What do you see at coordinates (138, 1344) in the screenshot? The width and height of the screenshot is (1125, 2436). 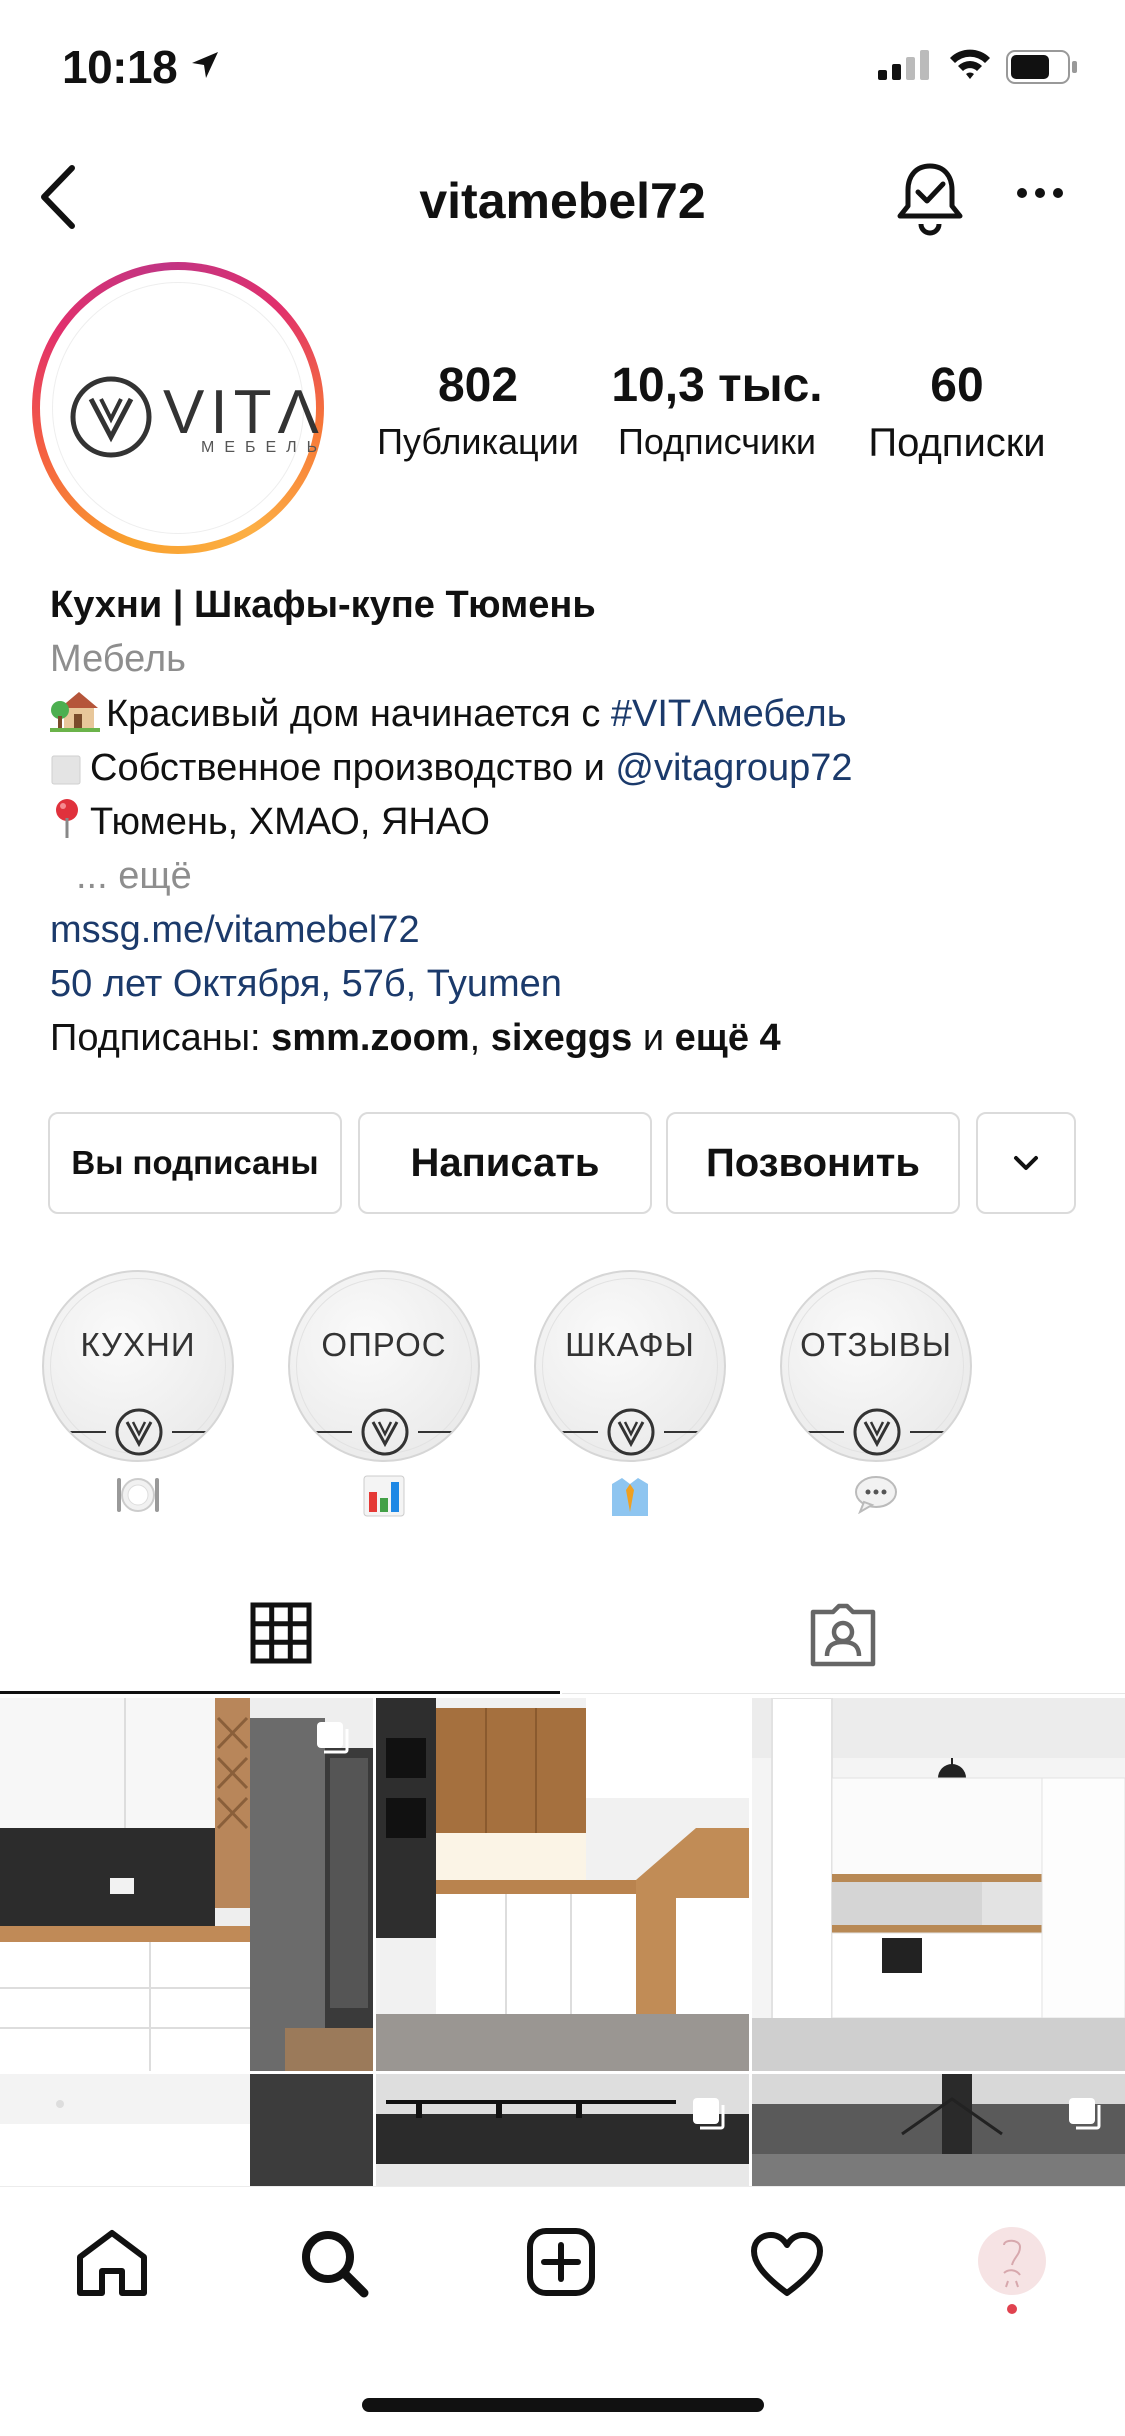 I see `highlight-label: КУХНИ` at bounding box center [138, 1344].